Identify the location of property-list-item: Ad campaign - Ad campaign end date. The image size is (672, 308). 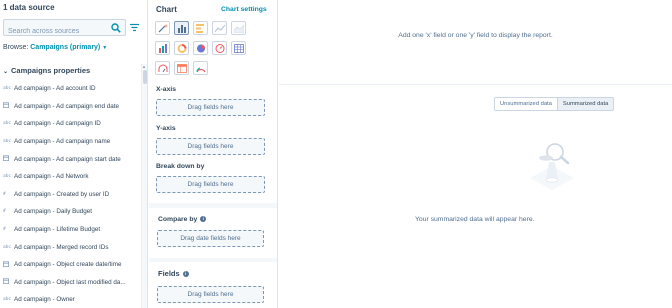
(70, 107).